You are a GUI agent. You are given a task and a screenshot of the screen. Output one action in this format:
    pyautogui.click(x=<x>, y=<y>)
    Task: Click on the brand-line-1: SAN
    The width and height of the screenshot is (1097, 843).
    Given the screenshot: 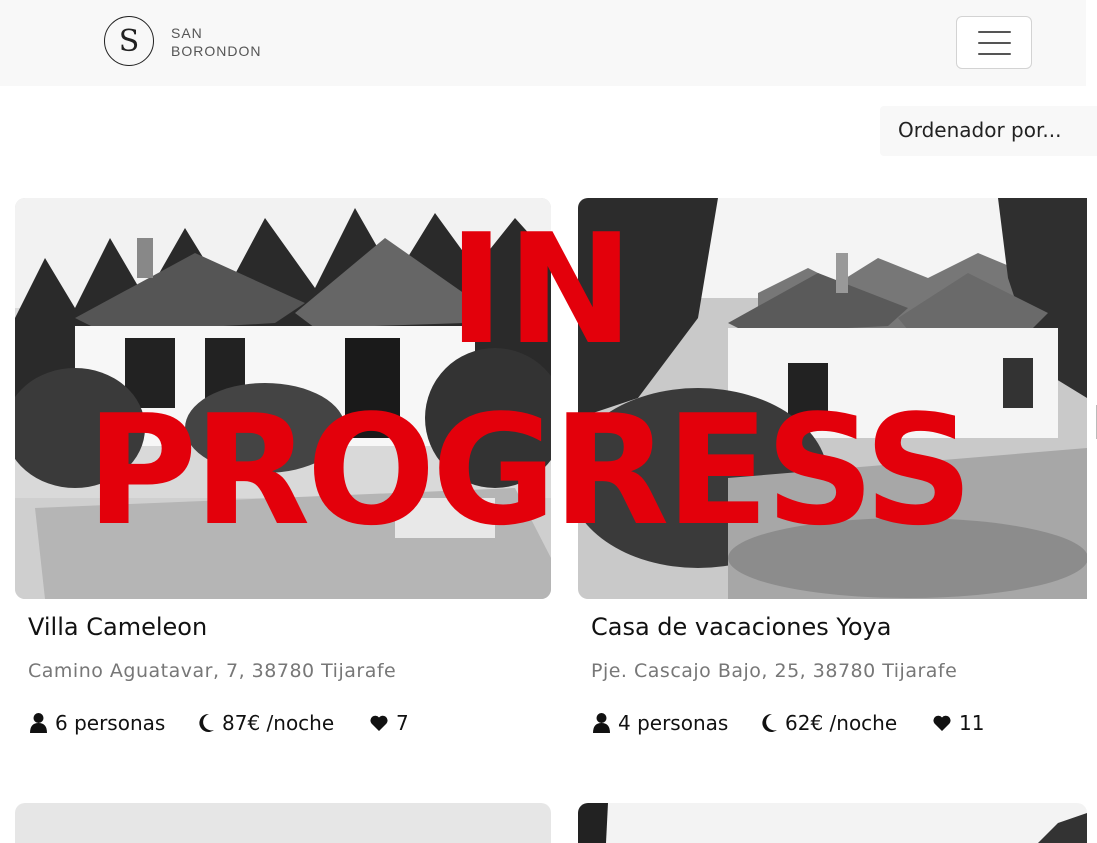 What is the action you would take?
    pyautogui.click(x=187, y=33)
    